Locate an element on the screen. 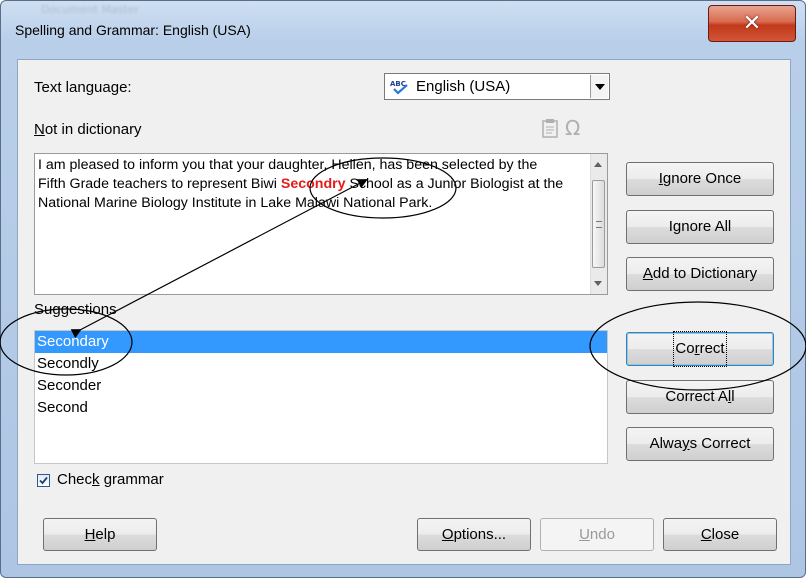 The width and height of the screenshot is (806, 578). suggestion-item: Seconder is located at coordinates (321, 386).